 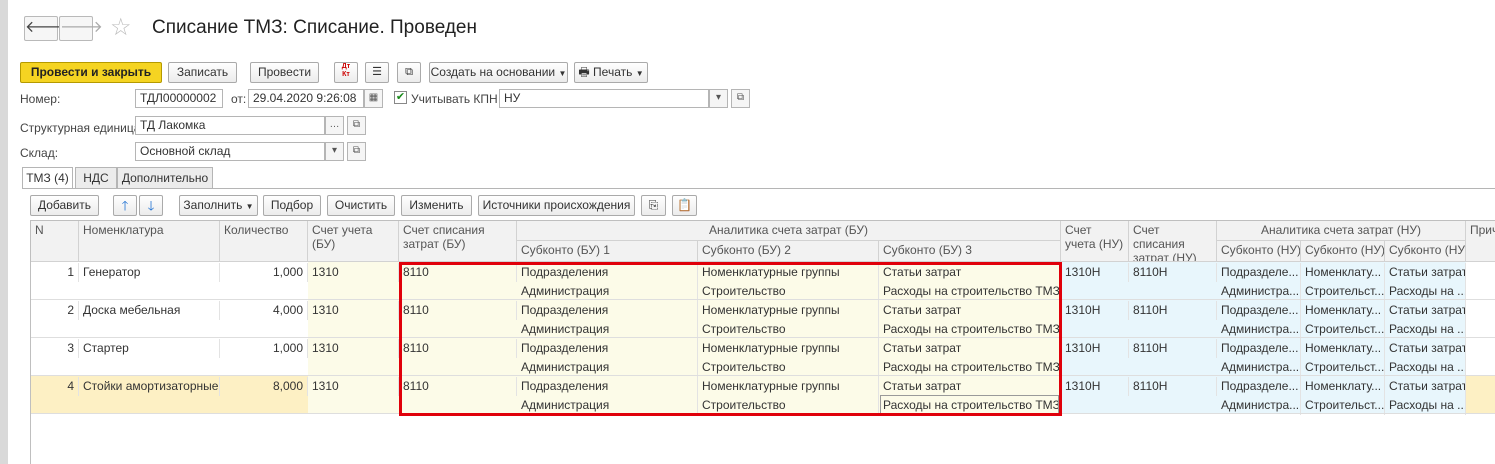 What do you see at coordinates (264, 386) in the screenshot?
I see `cell-qty: 8,000` at bounding box center [264, 386].